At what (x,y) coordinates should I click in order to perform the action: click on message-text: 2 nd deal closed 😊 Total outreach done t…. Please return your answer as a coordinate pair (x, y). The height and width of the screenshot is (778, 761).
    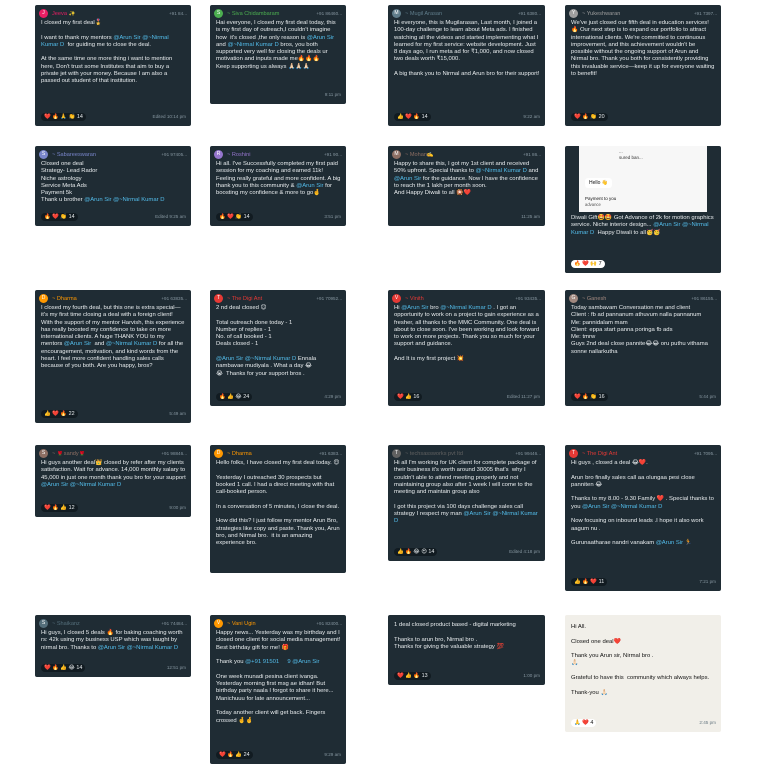
    Looking at the image, I should click on (266, 341).